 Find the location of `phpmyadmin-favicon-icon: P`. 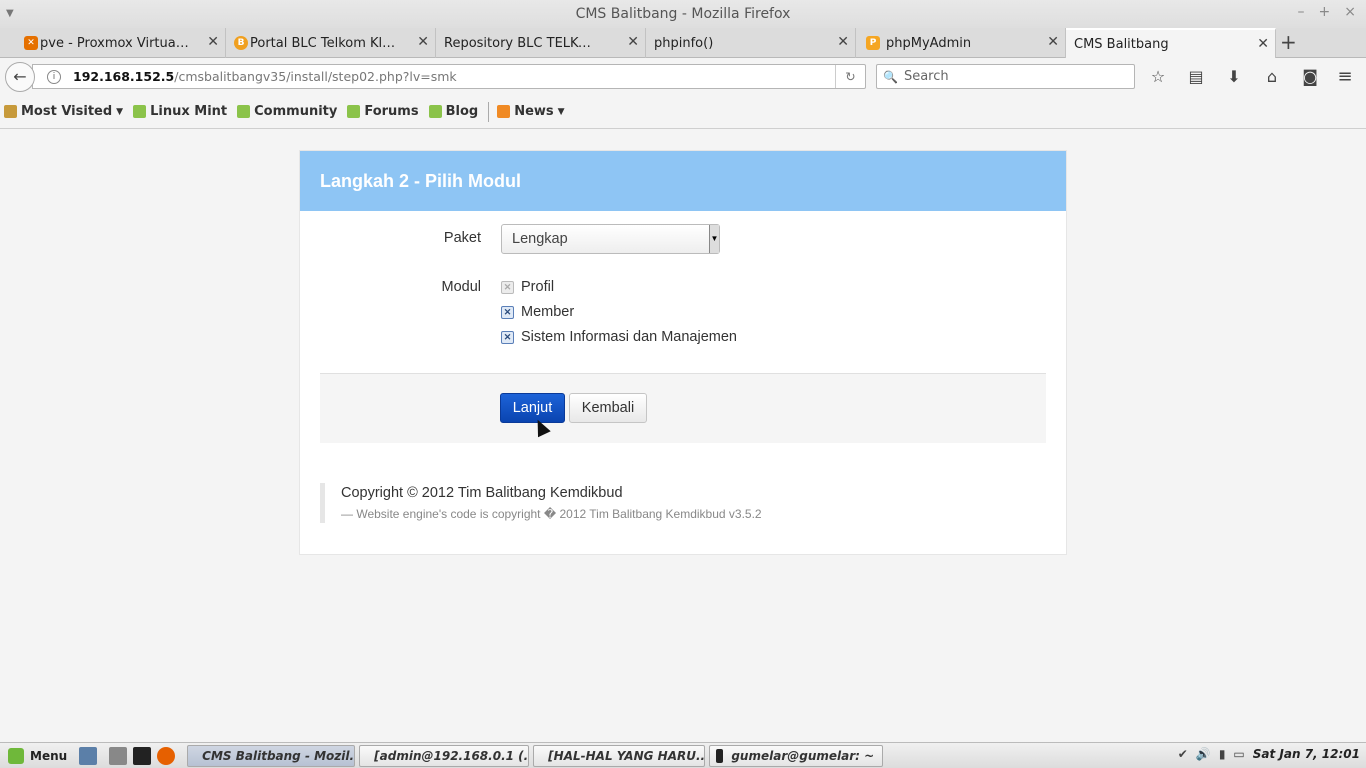

phpmyadmin-favicon-icon: P is located at coordinates (873, 43).